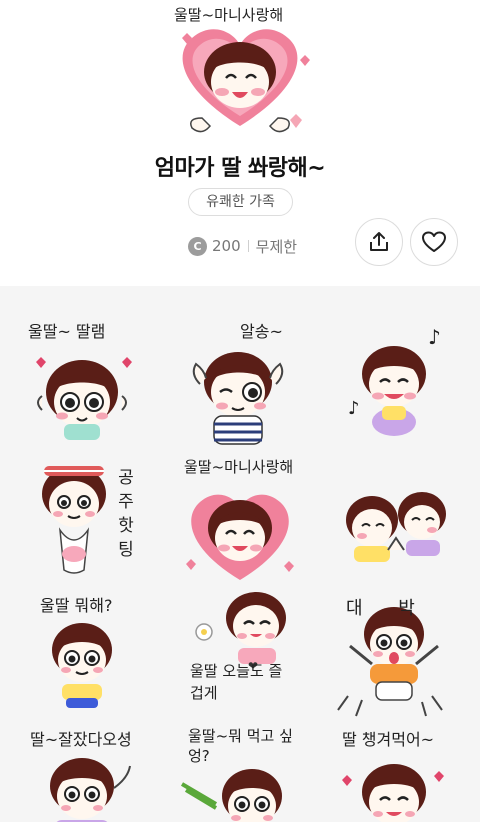  I want to click on price-value: 200, so click(226, 246).